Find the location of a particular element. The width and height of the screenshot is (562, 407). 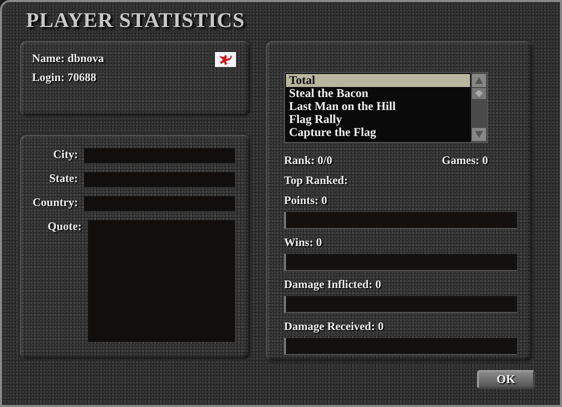

field-label: Country: is located at coordinates (55, 203).